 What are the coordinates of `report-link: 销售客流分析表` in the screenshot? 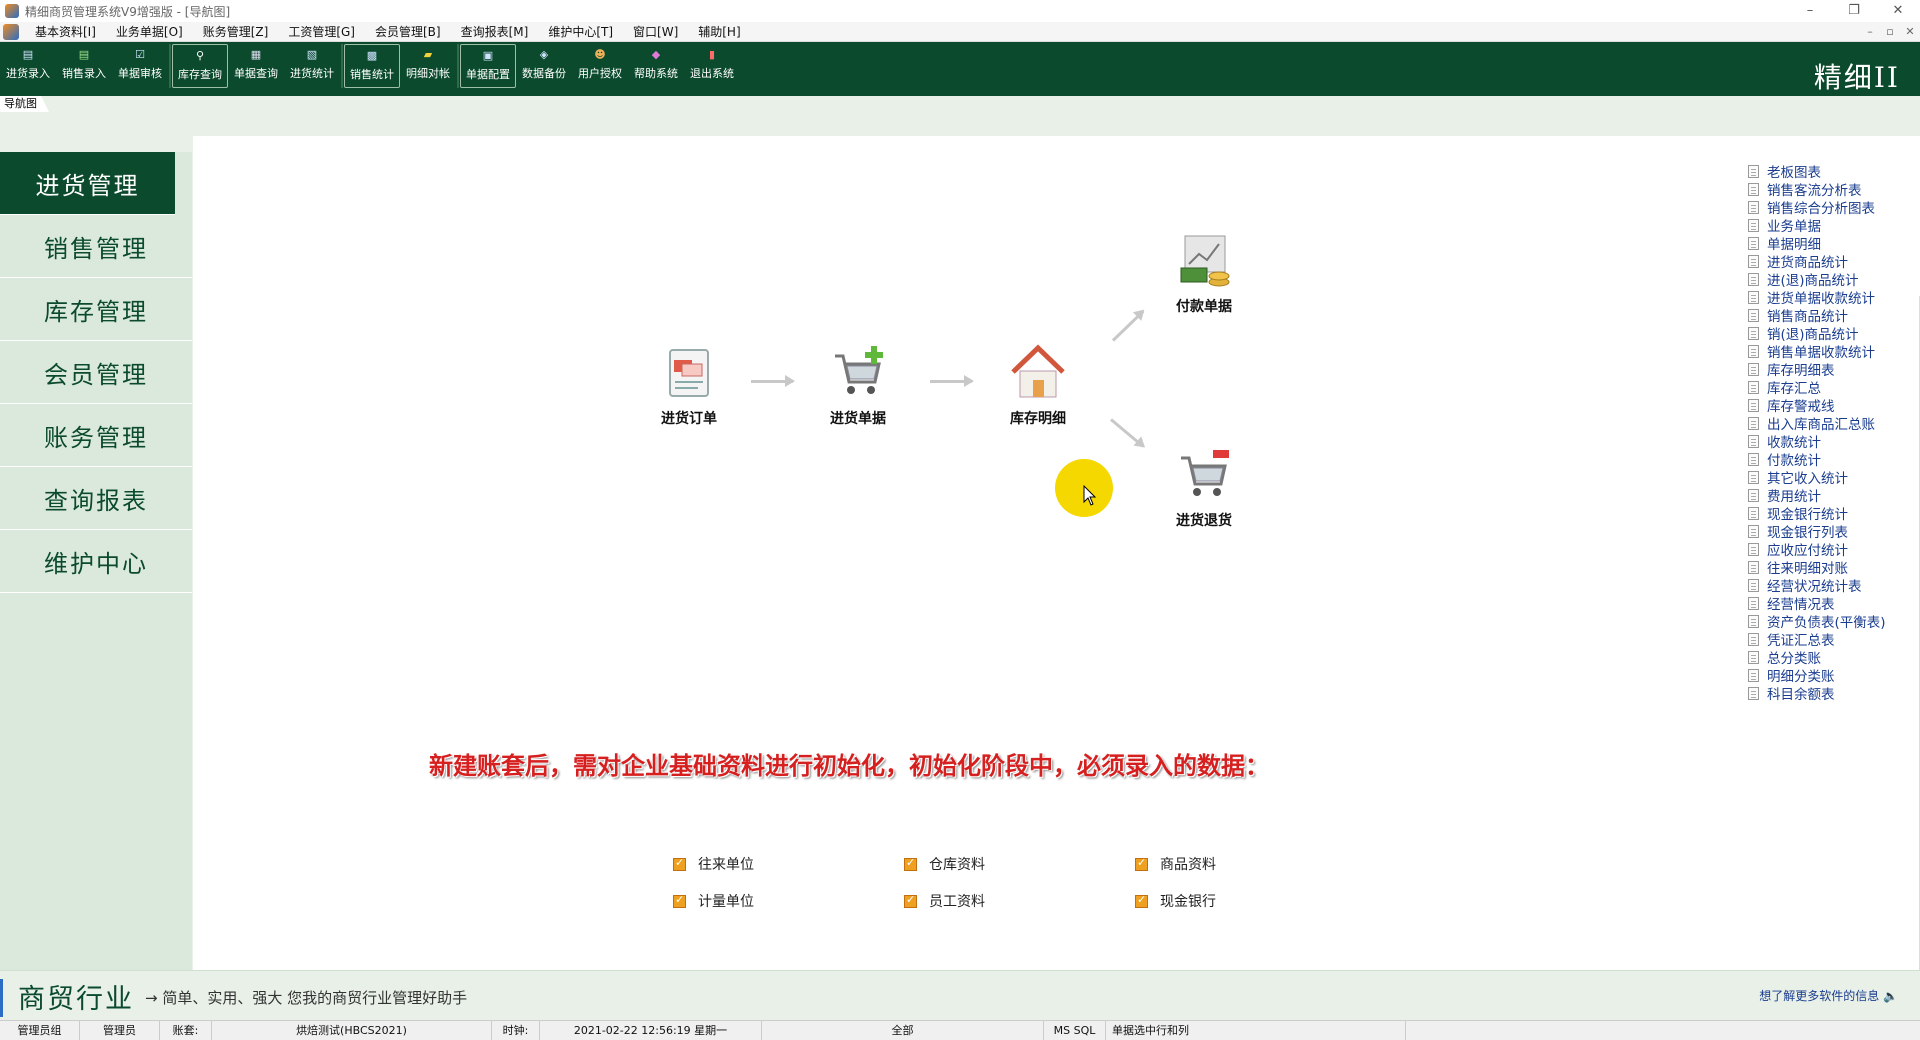 It's located at (1817, 189).